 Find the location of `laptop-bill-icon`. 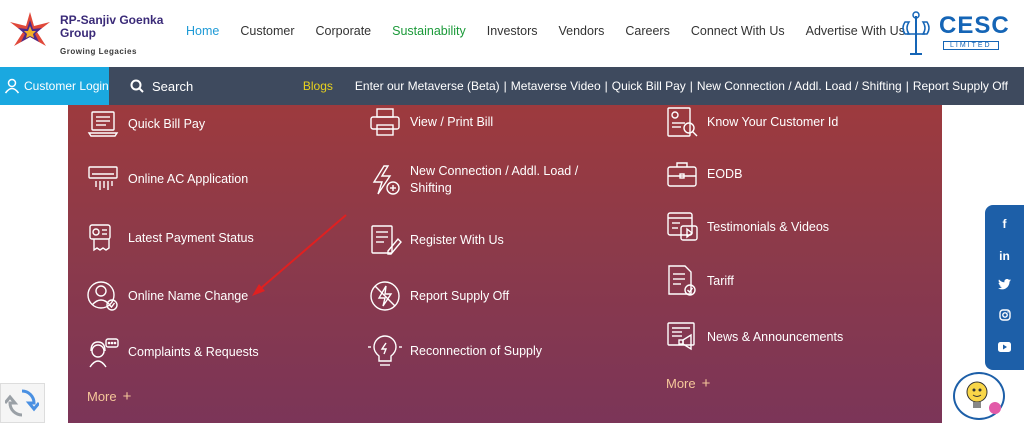

laptop-bill-icon is located at coordinates (103, 124).